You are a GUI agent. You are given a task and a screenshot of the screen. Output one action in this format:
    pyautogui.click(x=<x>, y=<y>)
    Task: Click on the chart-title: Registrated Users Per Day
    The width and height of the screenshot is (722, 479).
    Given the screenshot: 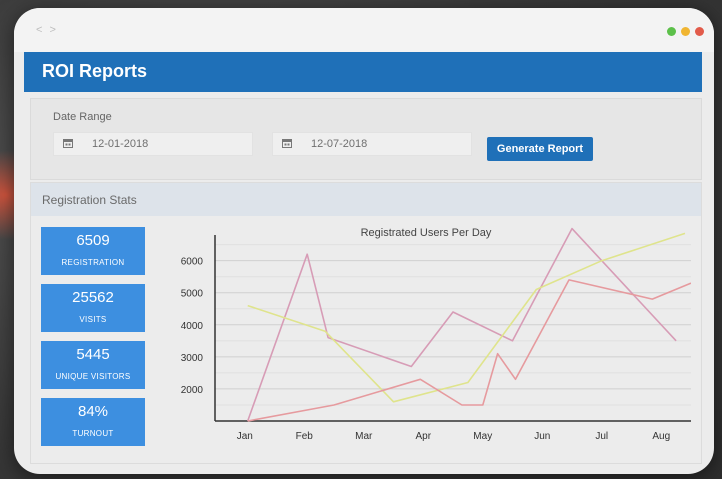 What is the action you would take?
    pyautogui.click(x=426, y=233)
    